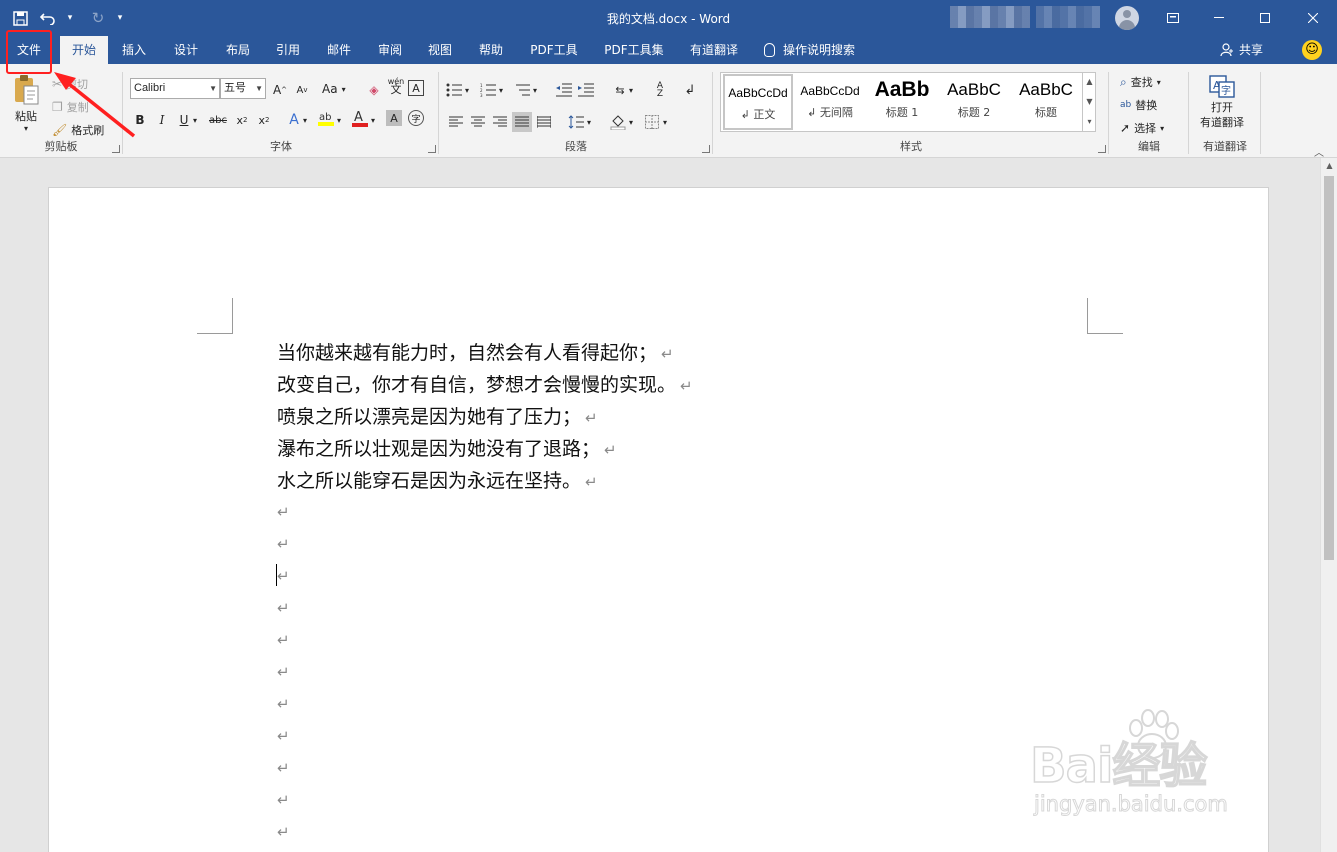 The image size is (1337, 852). I want to click on character-border-button: A, so click(416, 88).